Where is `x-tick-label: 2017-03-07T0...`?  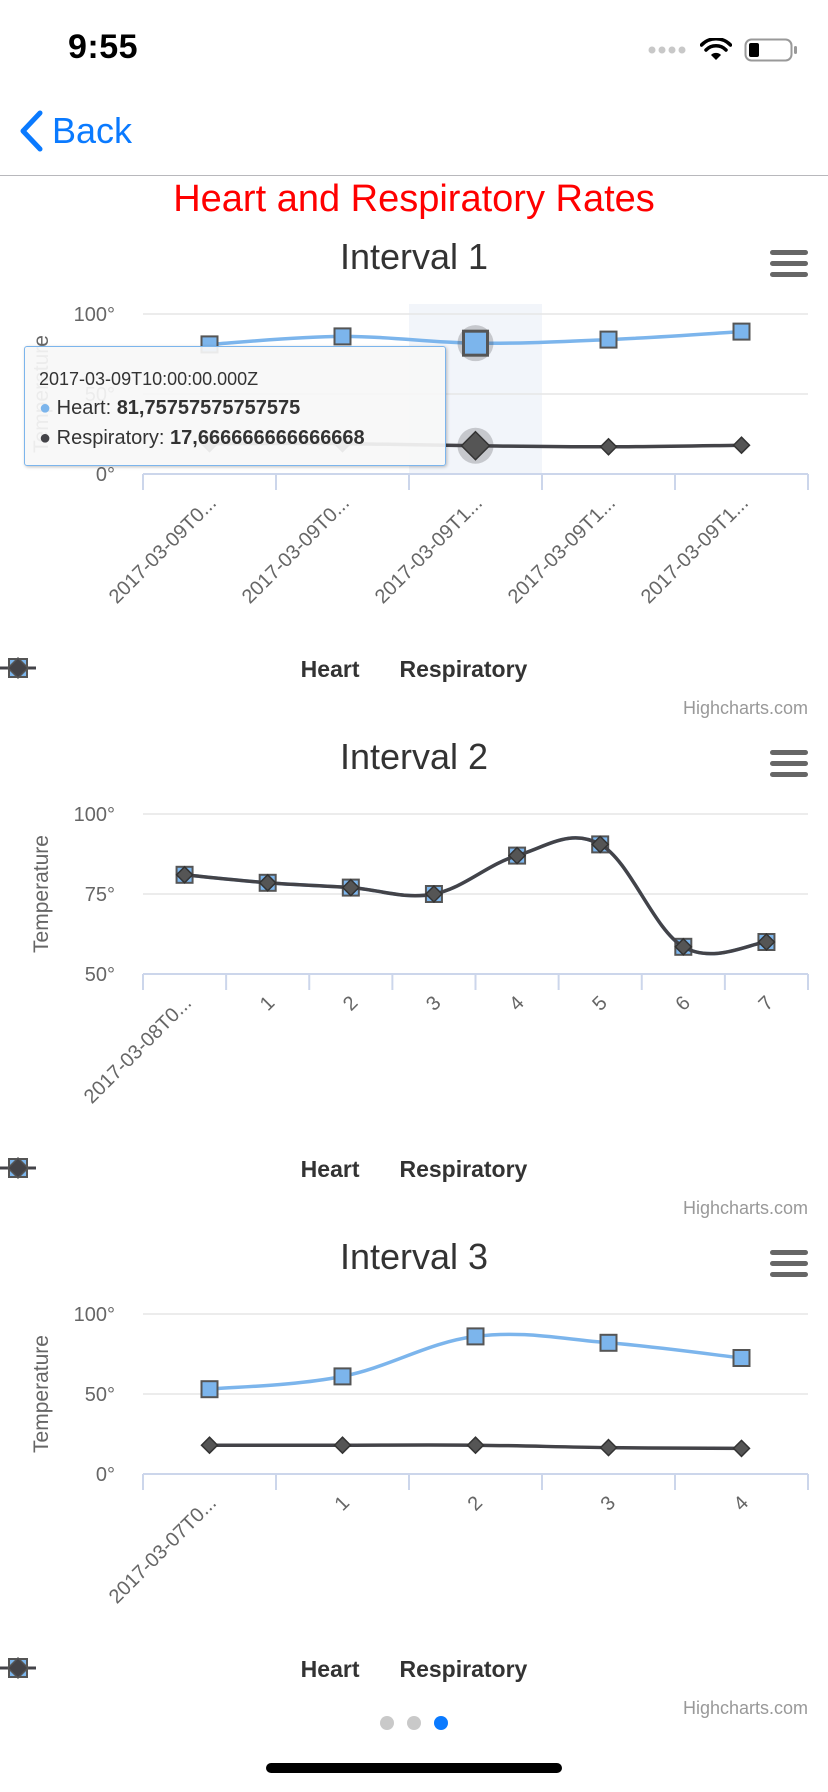 x-tick-label: 2017-03-07T0... is located at coordinates (163, 1550).